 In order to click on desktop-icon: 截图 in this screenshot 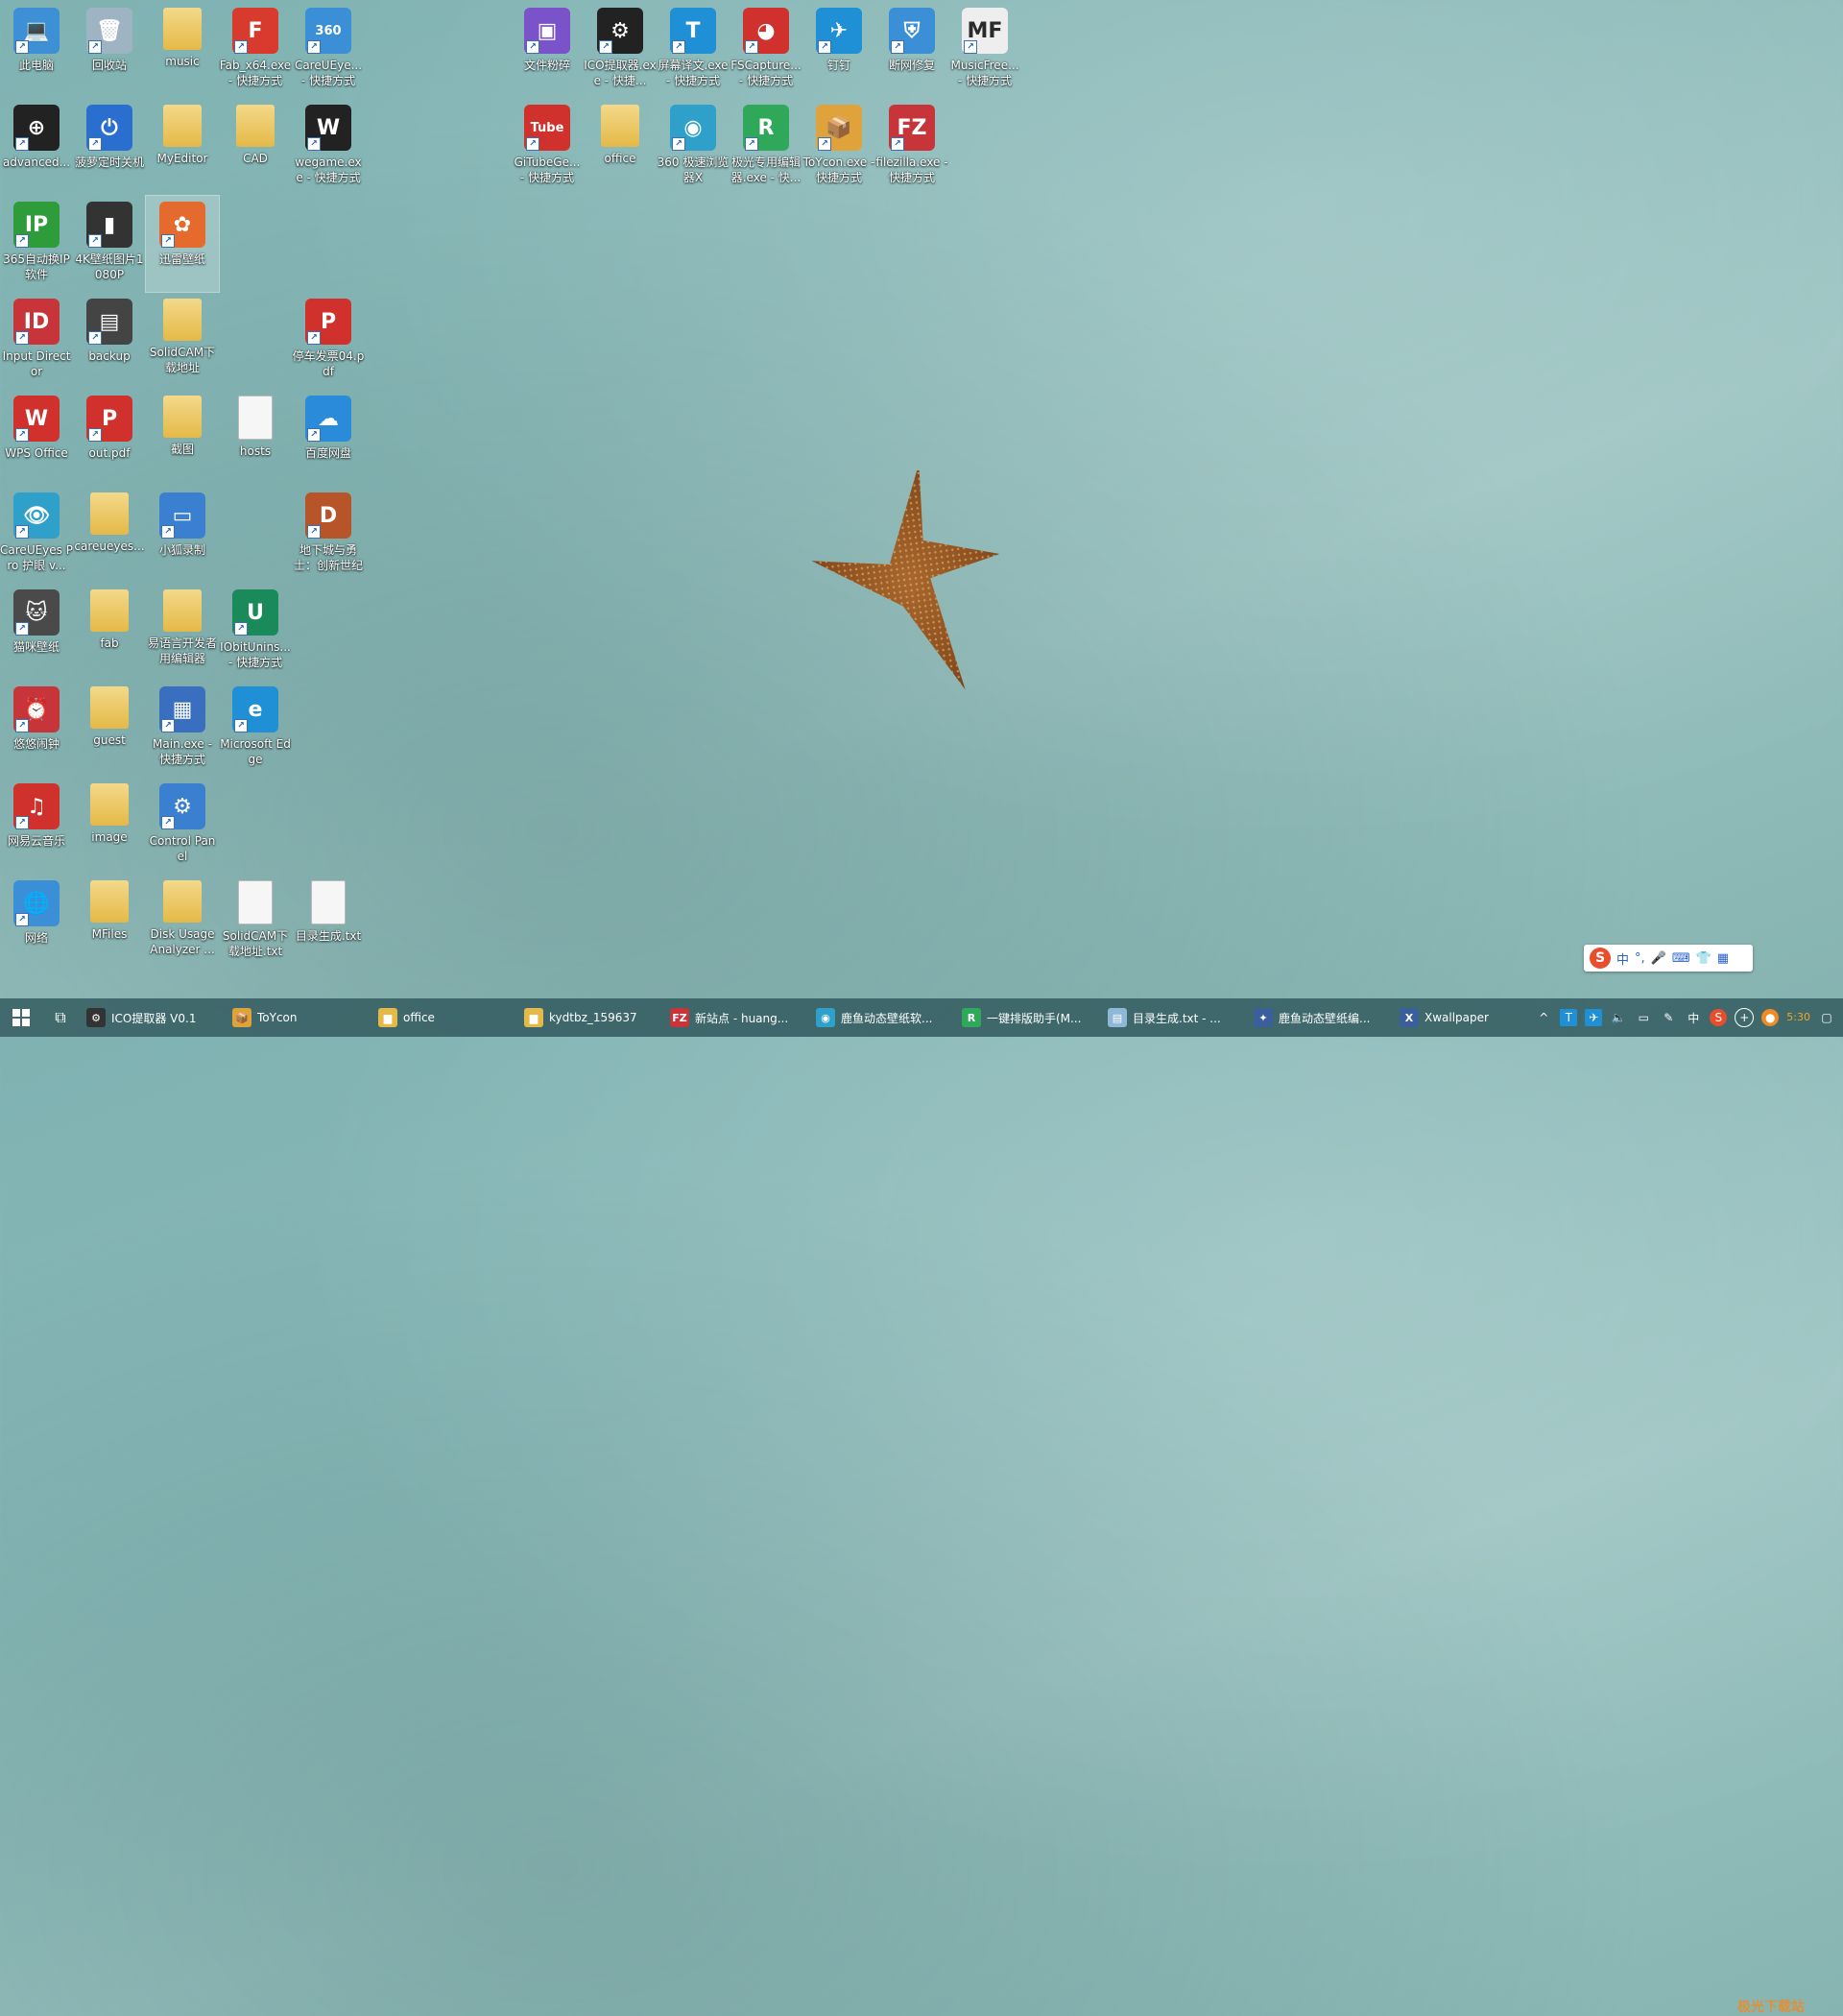, I will do `click(182, 438)`.